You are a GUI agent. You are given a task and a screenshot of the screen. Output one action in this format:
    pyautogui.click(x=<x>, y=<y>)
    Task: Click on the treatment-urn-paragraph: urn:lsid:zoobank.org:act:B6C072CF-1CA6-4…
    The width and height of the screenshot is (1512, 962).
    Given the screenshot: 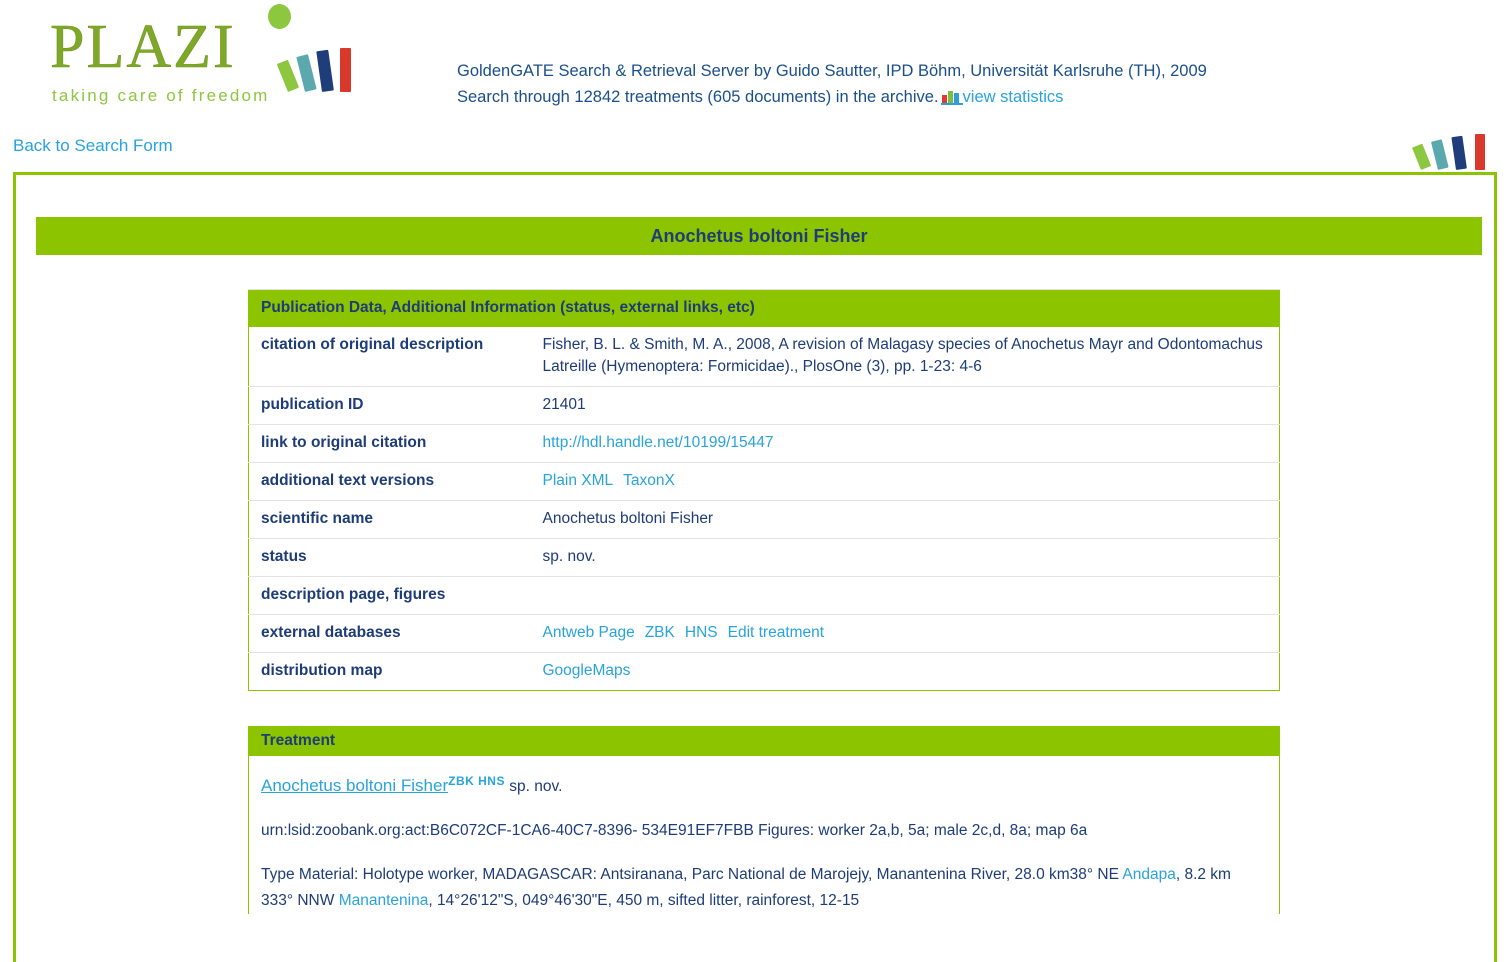 What is the action you would take?
    pyautogui.click(x=674, y=831)
    